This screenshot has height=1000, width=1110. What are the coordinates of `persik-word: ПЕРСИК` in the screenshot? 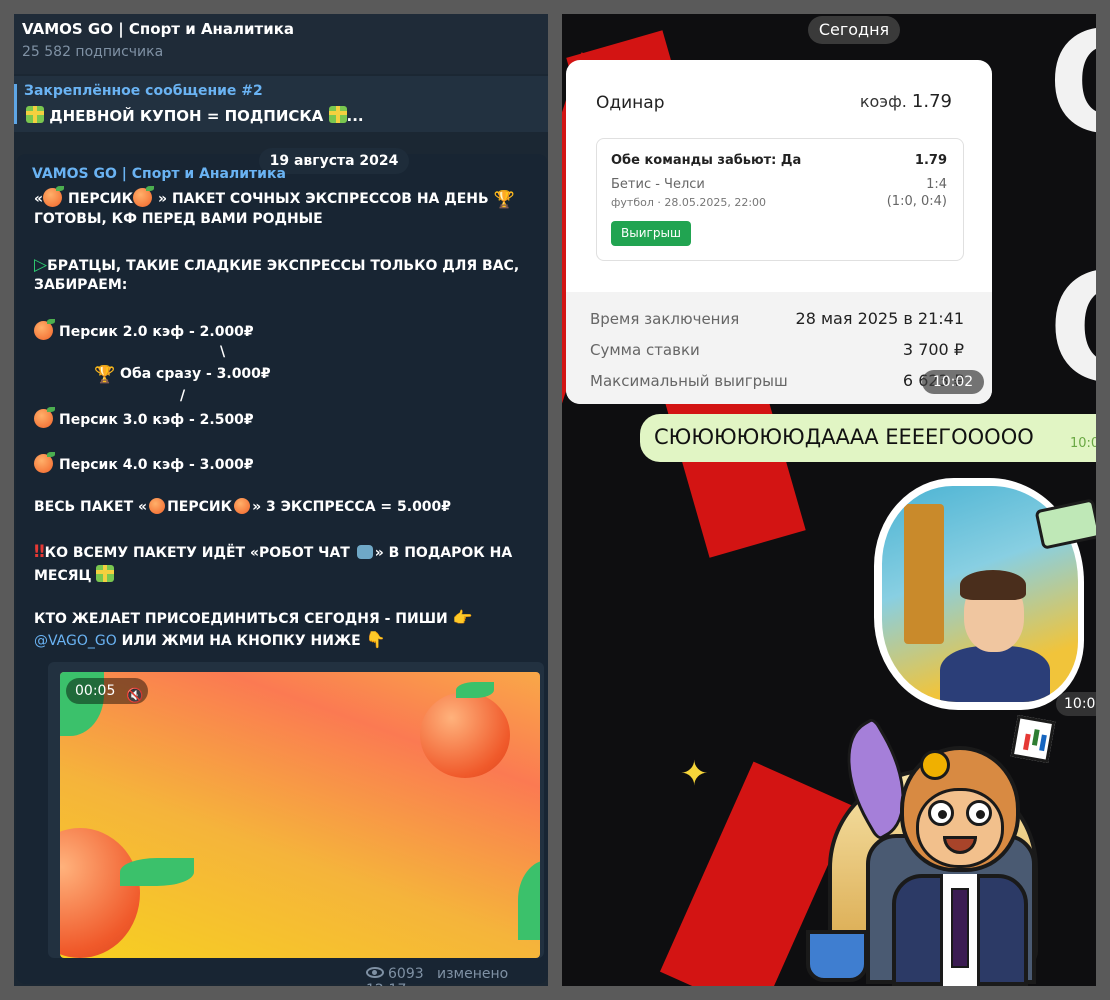 It's located at (101, 199).